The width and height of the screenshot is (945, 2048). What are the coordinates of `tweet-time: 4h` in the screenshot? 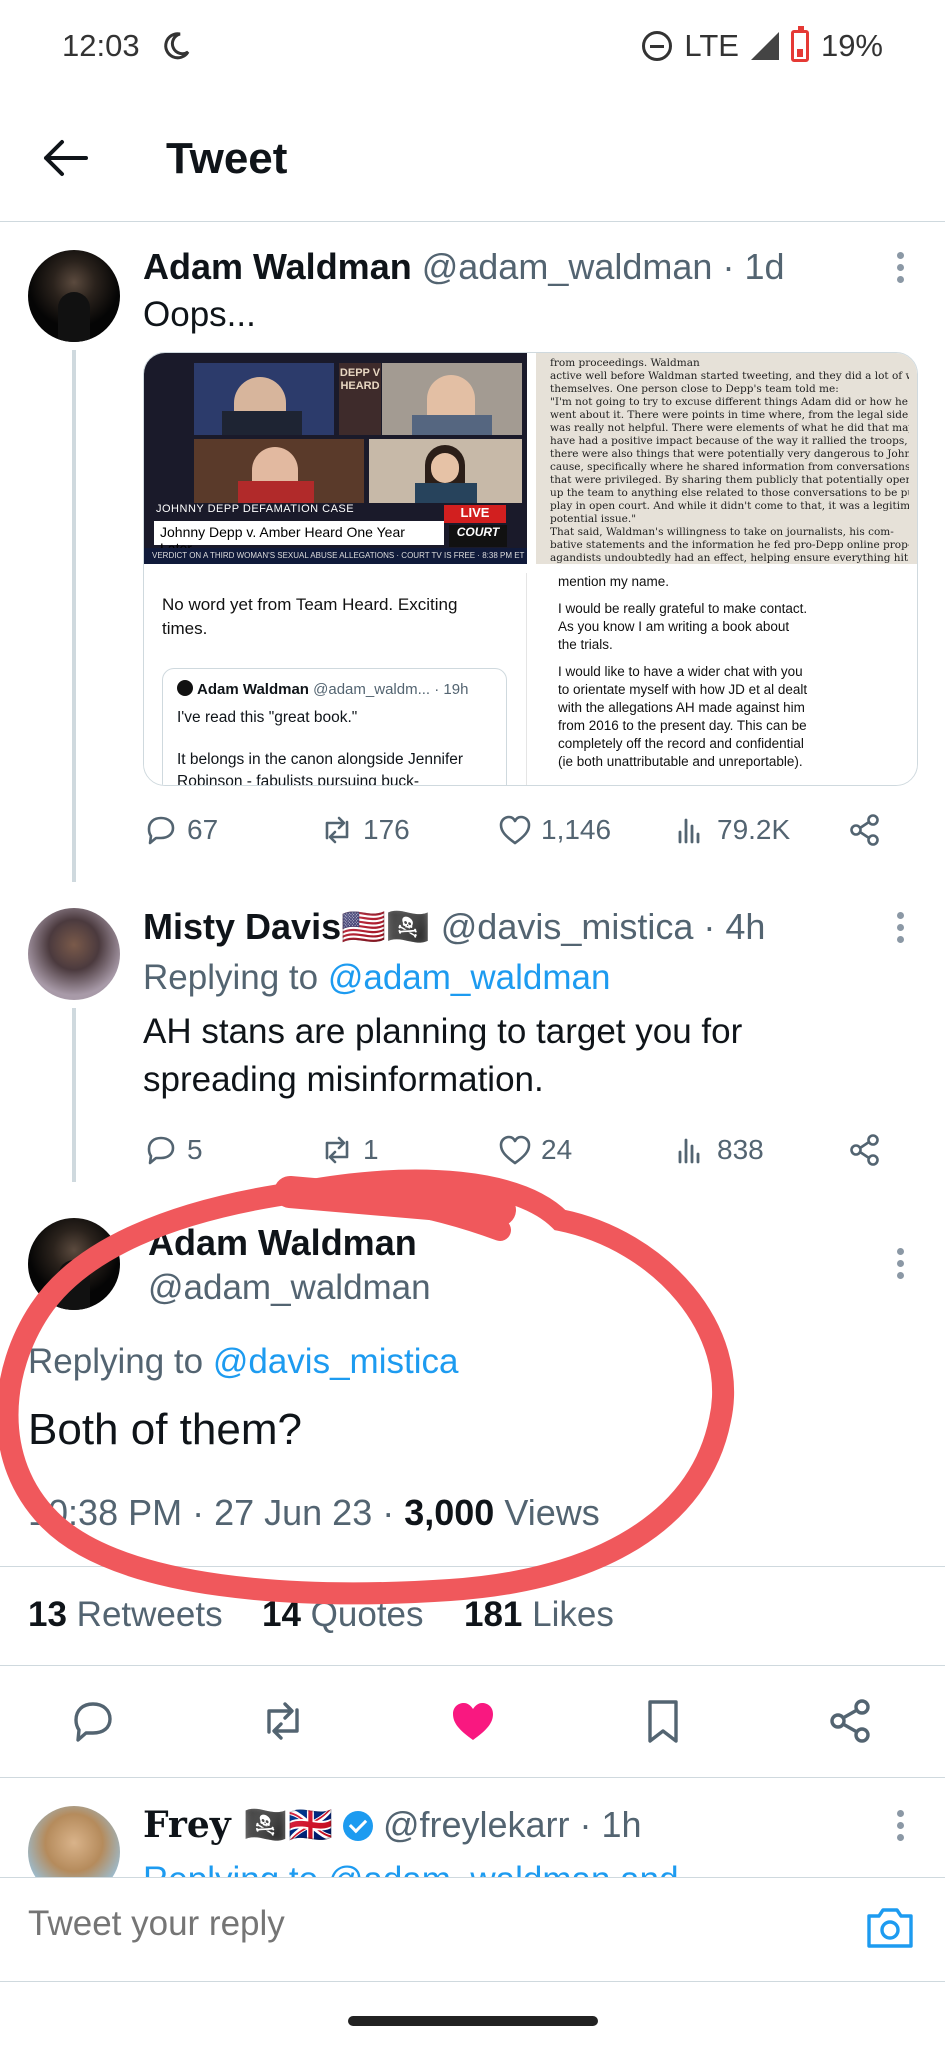 It's located at (745, 926).